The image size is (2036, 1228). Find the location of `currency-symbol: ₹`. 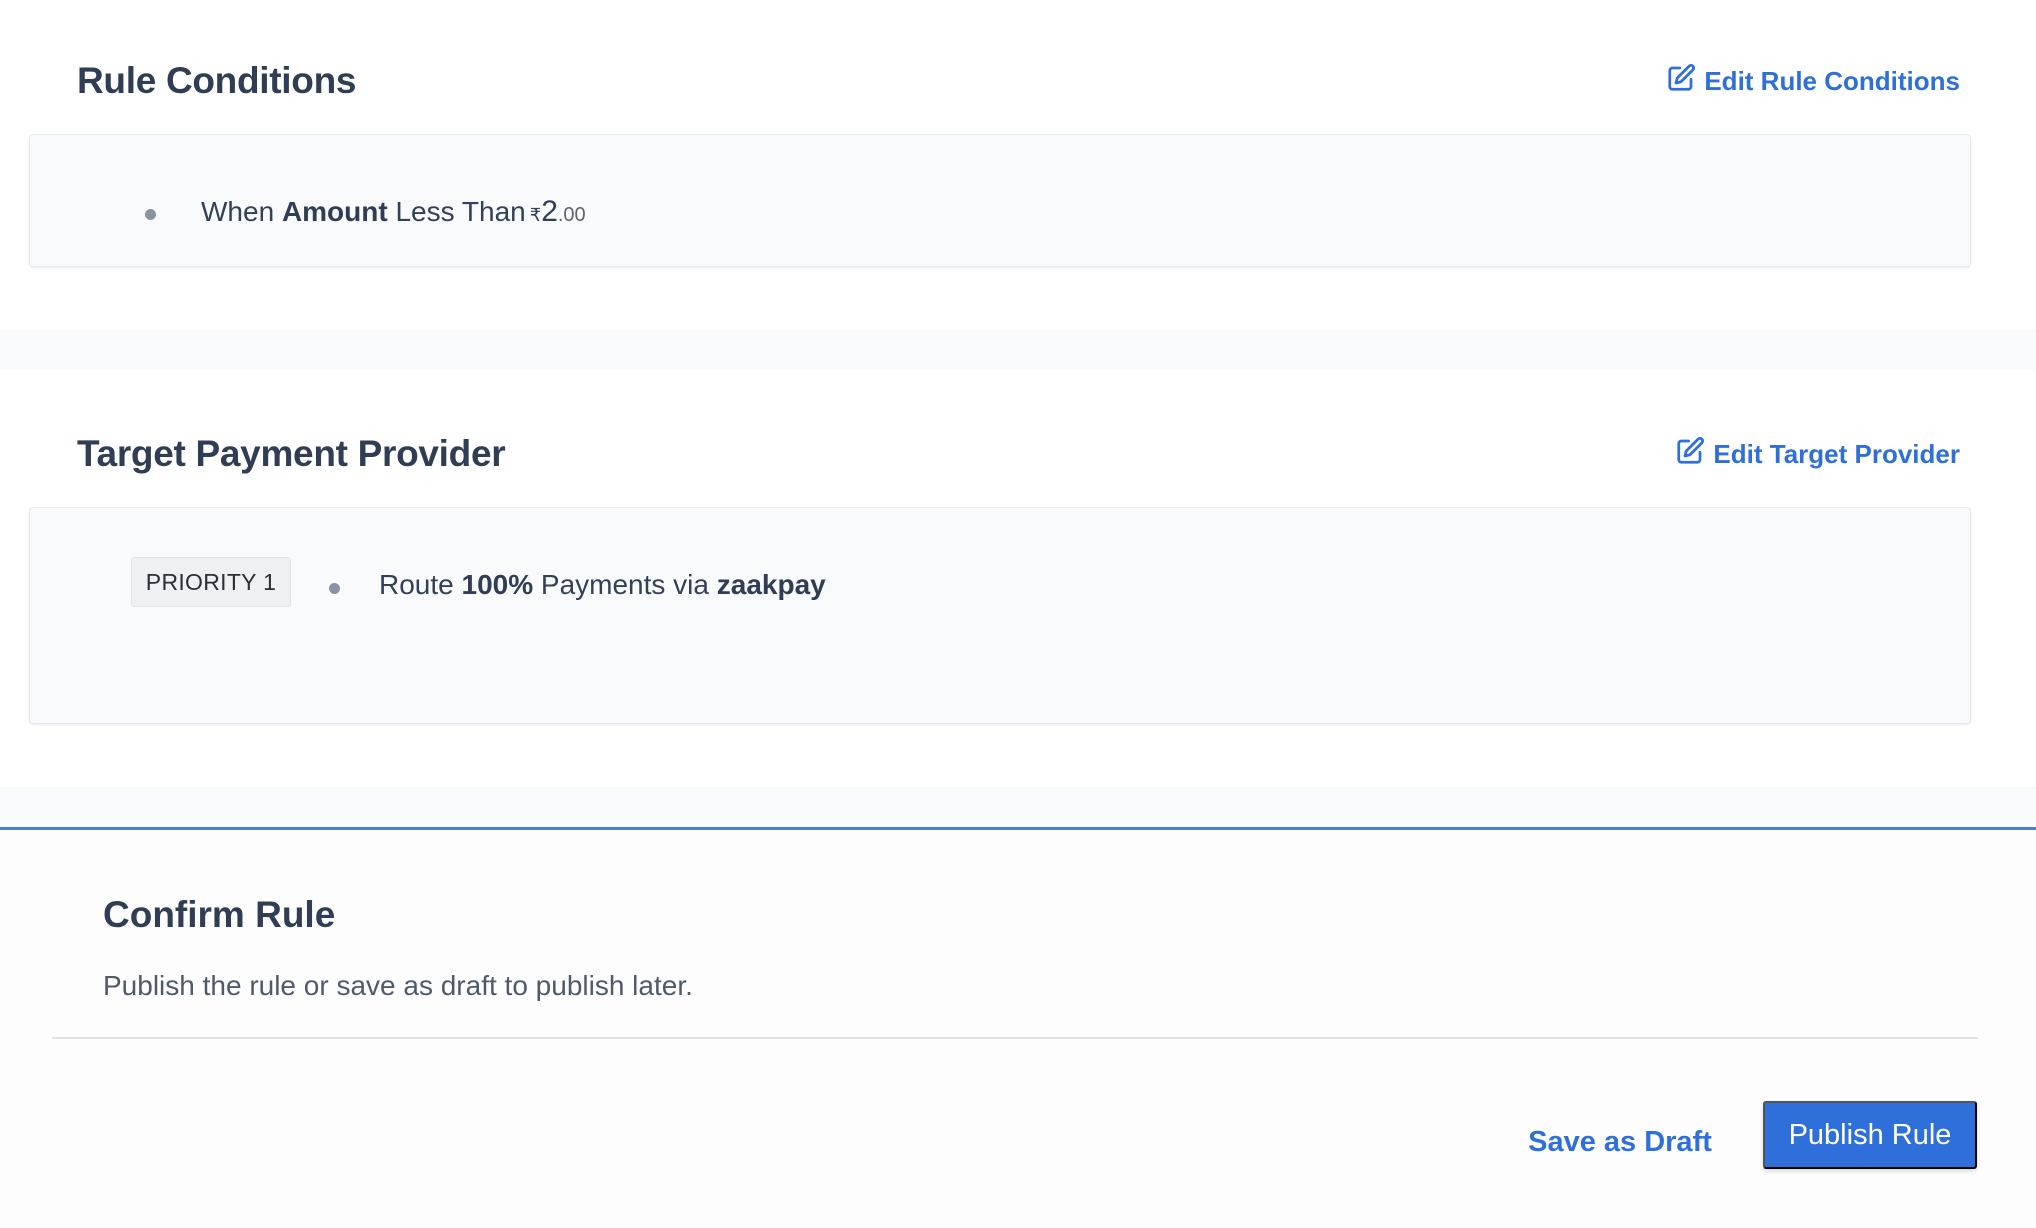

currency-symbol: ₹ is located at coordinates (535, 215).